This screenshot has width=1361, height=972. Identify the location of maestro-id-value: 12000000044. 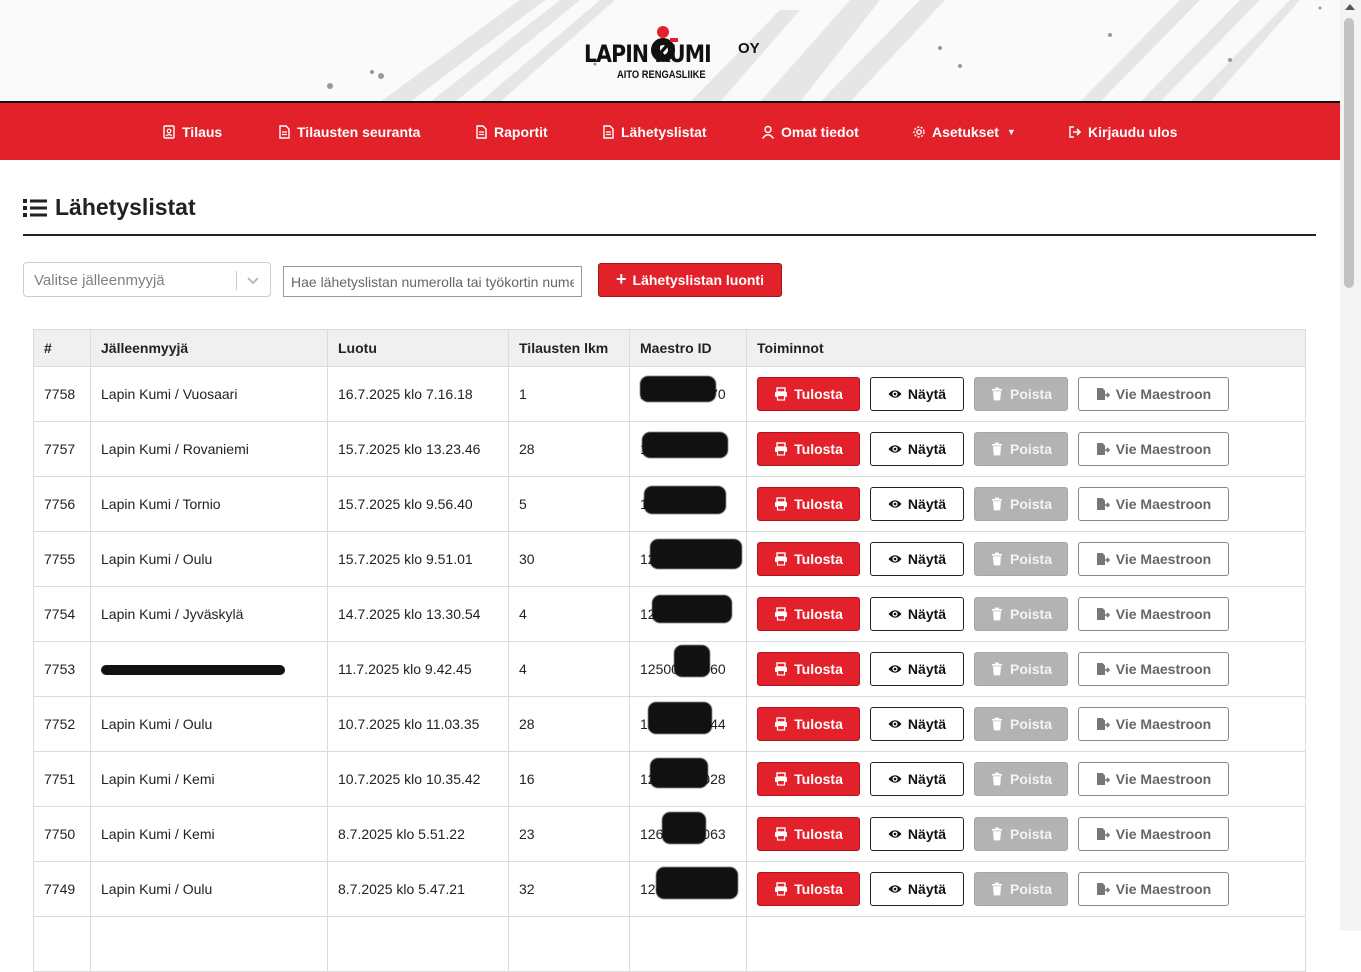
(683, 718).